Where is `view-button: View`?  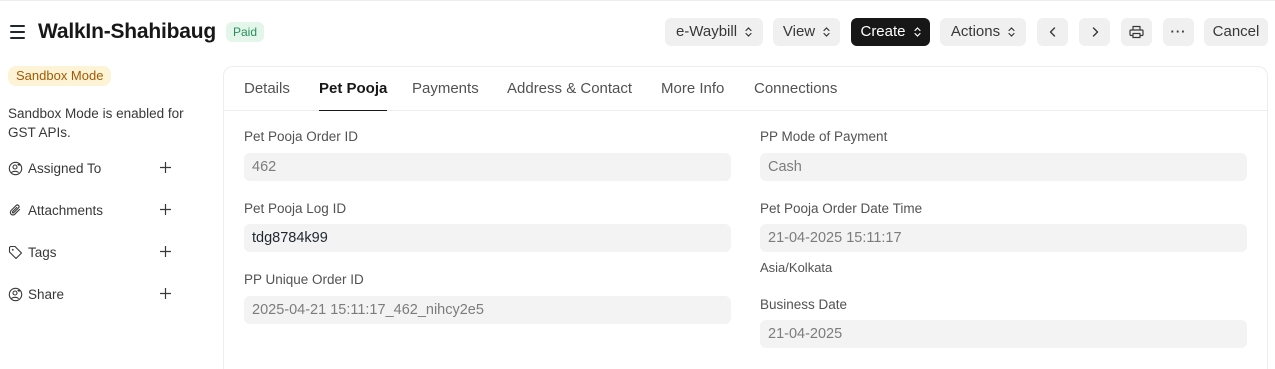 view-button: View is located at coordinates (806, 32).